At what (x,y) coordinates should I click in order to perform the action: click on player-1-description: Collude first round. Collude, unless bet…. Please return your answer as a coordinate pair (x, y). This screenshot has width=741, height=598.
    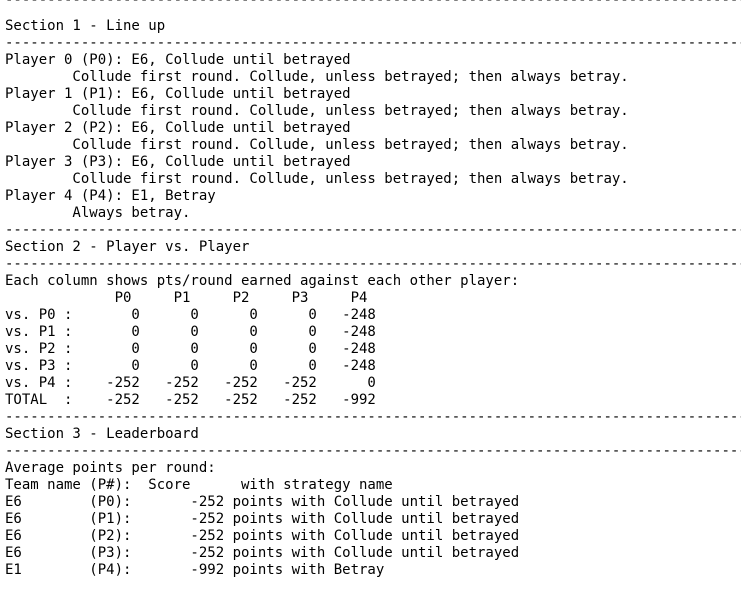
    Looking at the image, I should click on (317, 111).